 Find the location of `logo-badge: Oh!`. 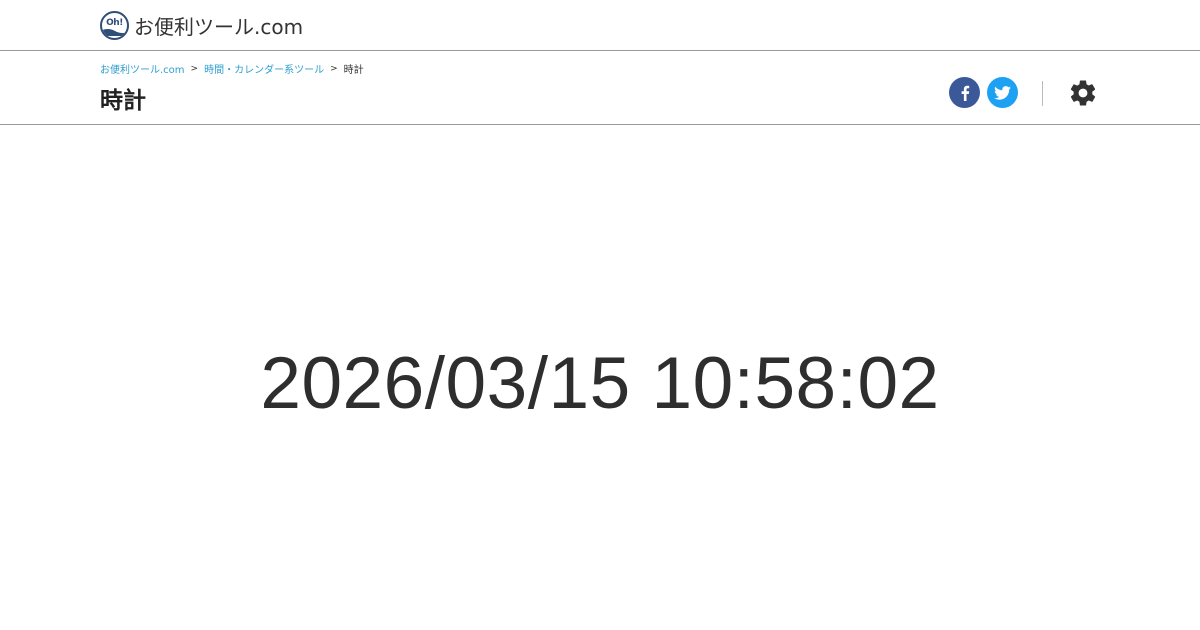

logo-badge: Oh! is located at coordinates (114, 25).